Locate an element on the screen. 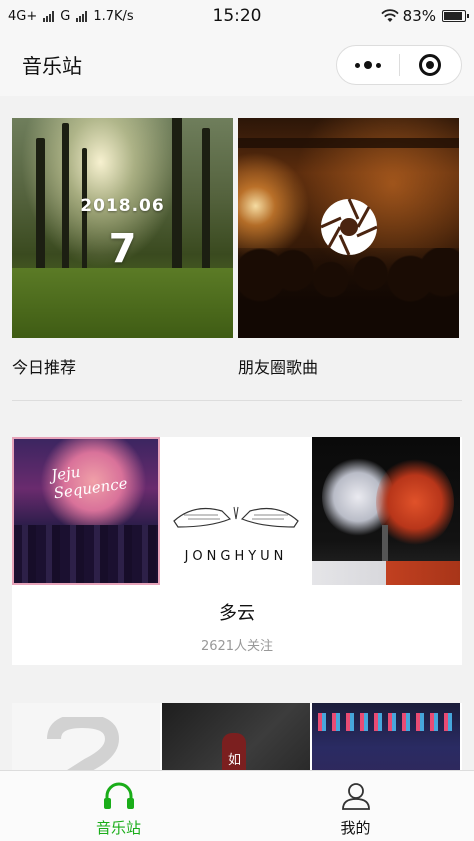 This screenshot has height=841, width=474. album-cover-jonghyun: JONGHYUN is located at coordinates (236, 511).